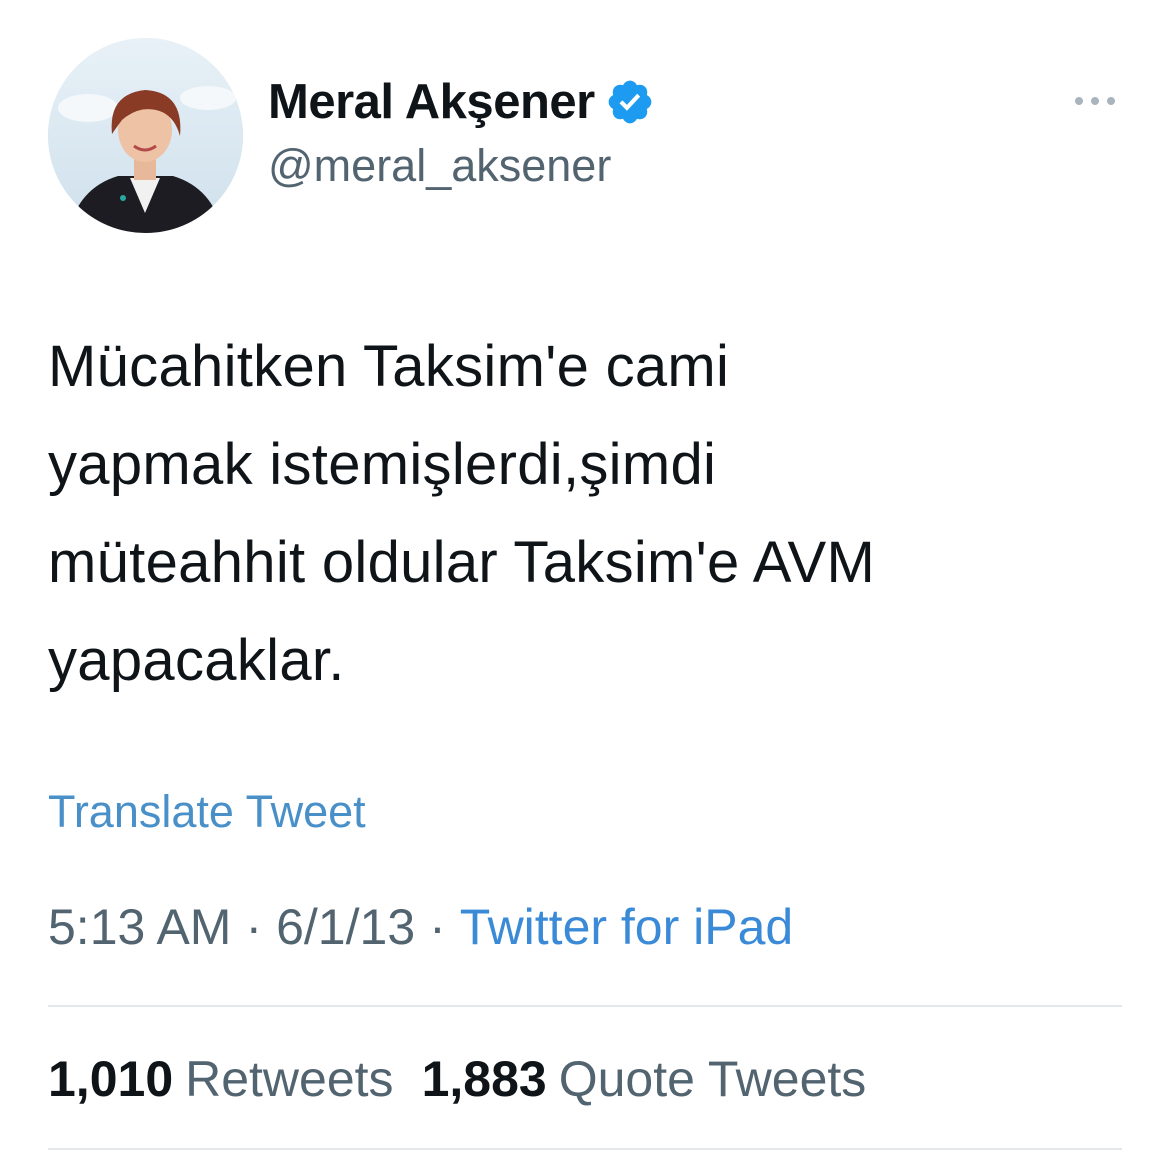  Describe the element at coordinates (420, 927) in the screenshot. I see `tweet-metadata: 5:13 AM · 6/1/13 · Twitter for iPad` at that location.